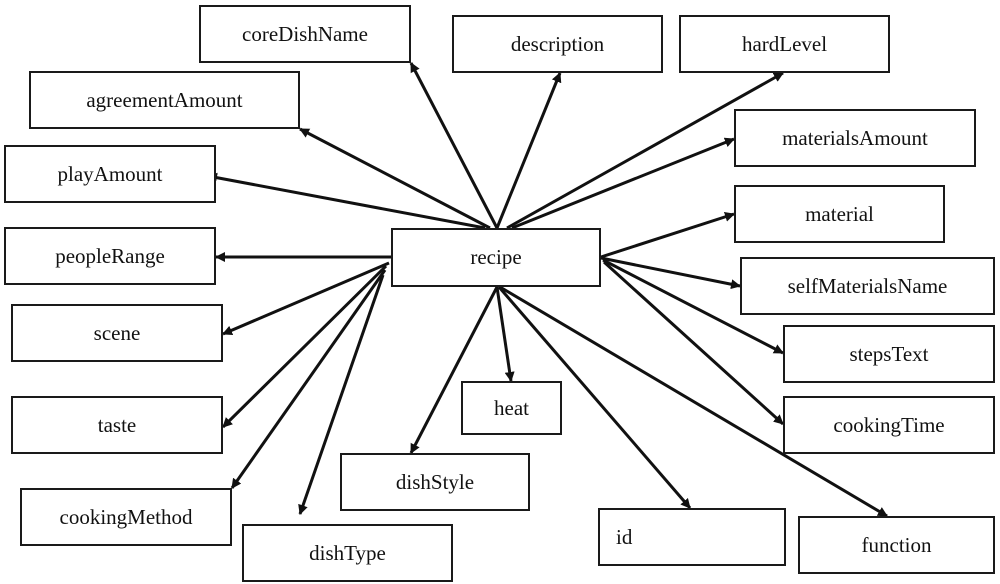  Describe the element at coordinates (435, 482) in the screenshot. I see `node-dishStyle: dishStyle` at that location.